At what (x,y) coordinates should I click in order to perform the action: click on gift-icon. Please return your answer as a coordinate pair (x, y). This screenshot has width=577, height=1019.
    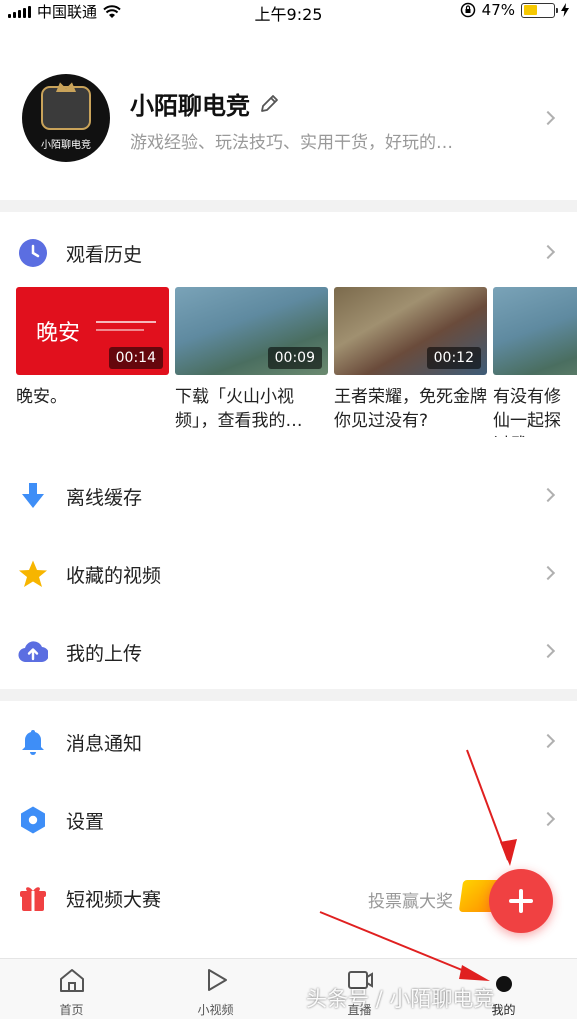
    Looking at the image, I should click on (33, 899).